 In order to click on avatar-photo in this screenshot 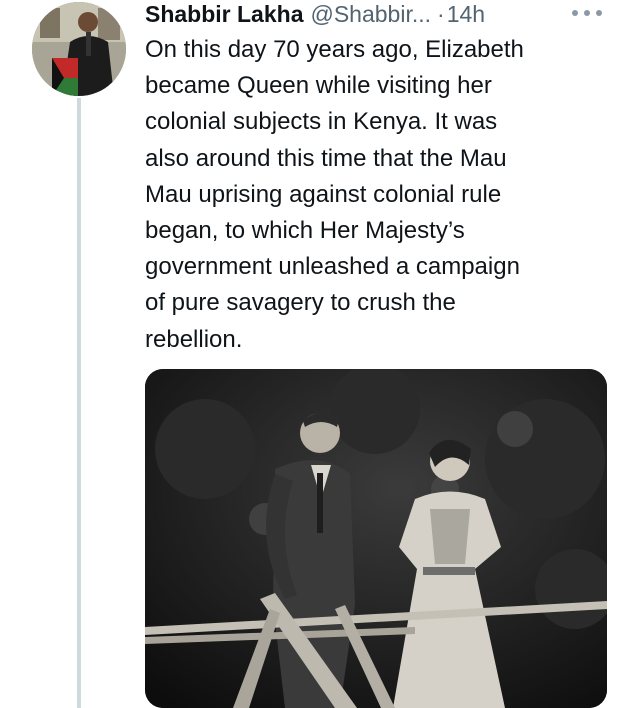, I will do `click(79, 49)`.